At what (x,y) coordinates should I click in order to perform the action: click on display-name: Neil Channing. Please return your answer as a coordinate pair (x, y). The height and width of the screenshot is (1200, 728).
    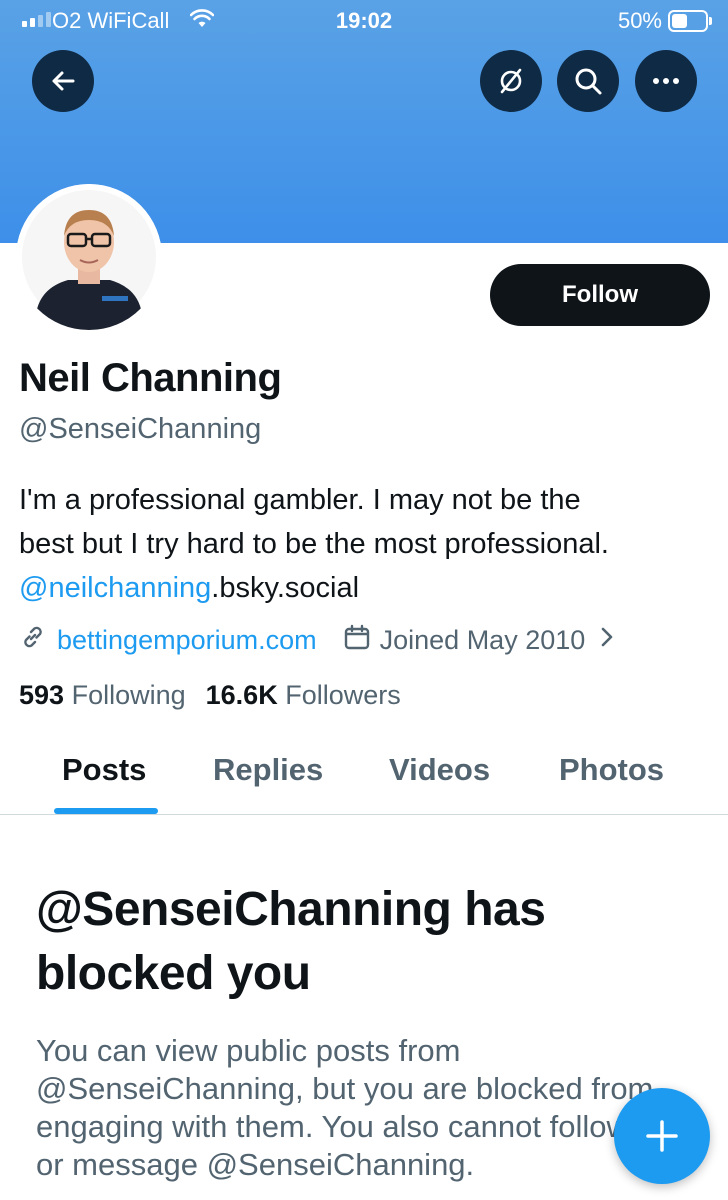
    Looking at the image, I should click on (150, 378).